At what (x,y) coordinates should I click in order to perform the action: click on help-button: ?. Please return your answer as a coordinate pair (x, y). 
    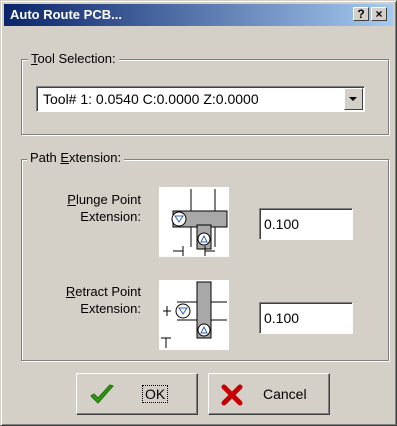
    Looking at the image, I should click on (361, 14).